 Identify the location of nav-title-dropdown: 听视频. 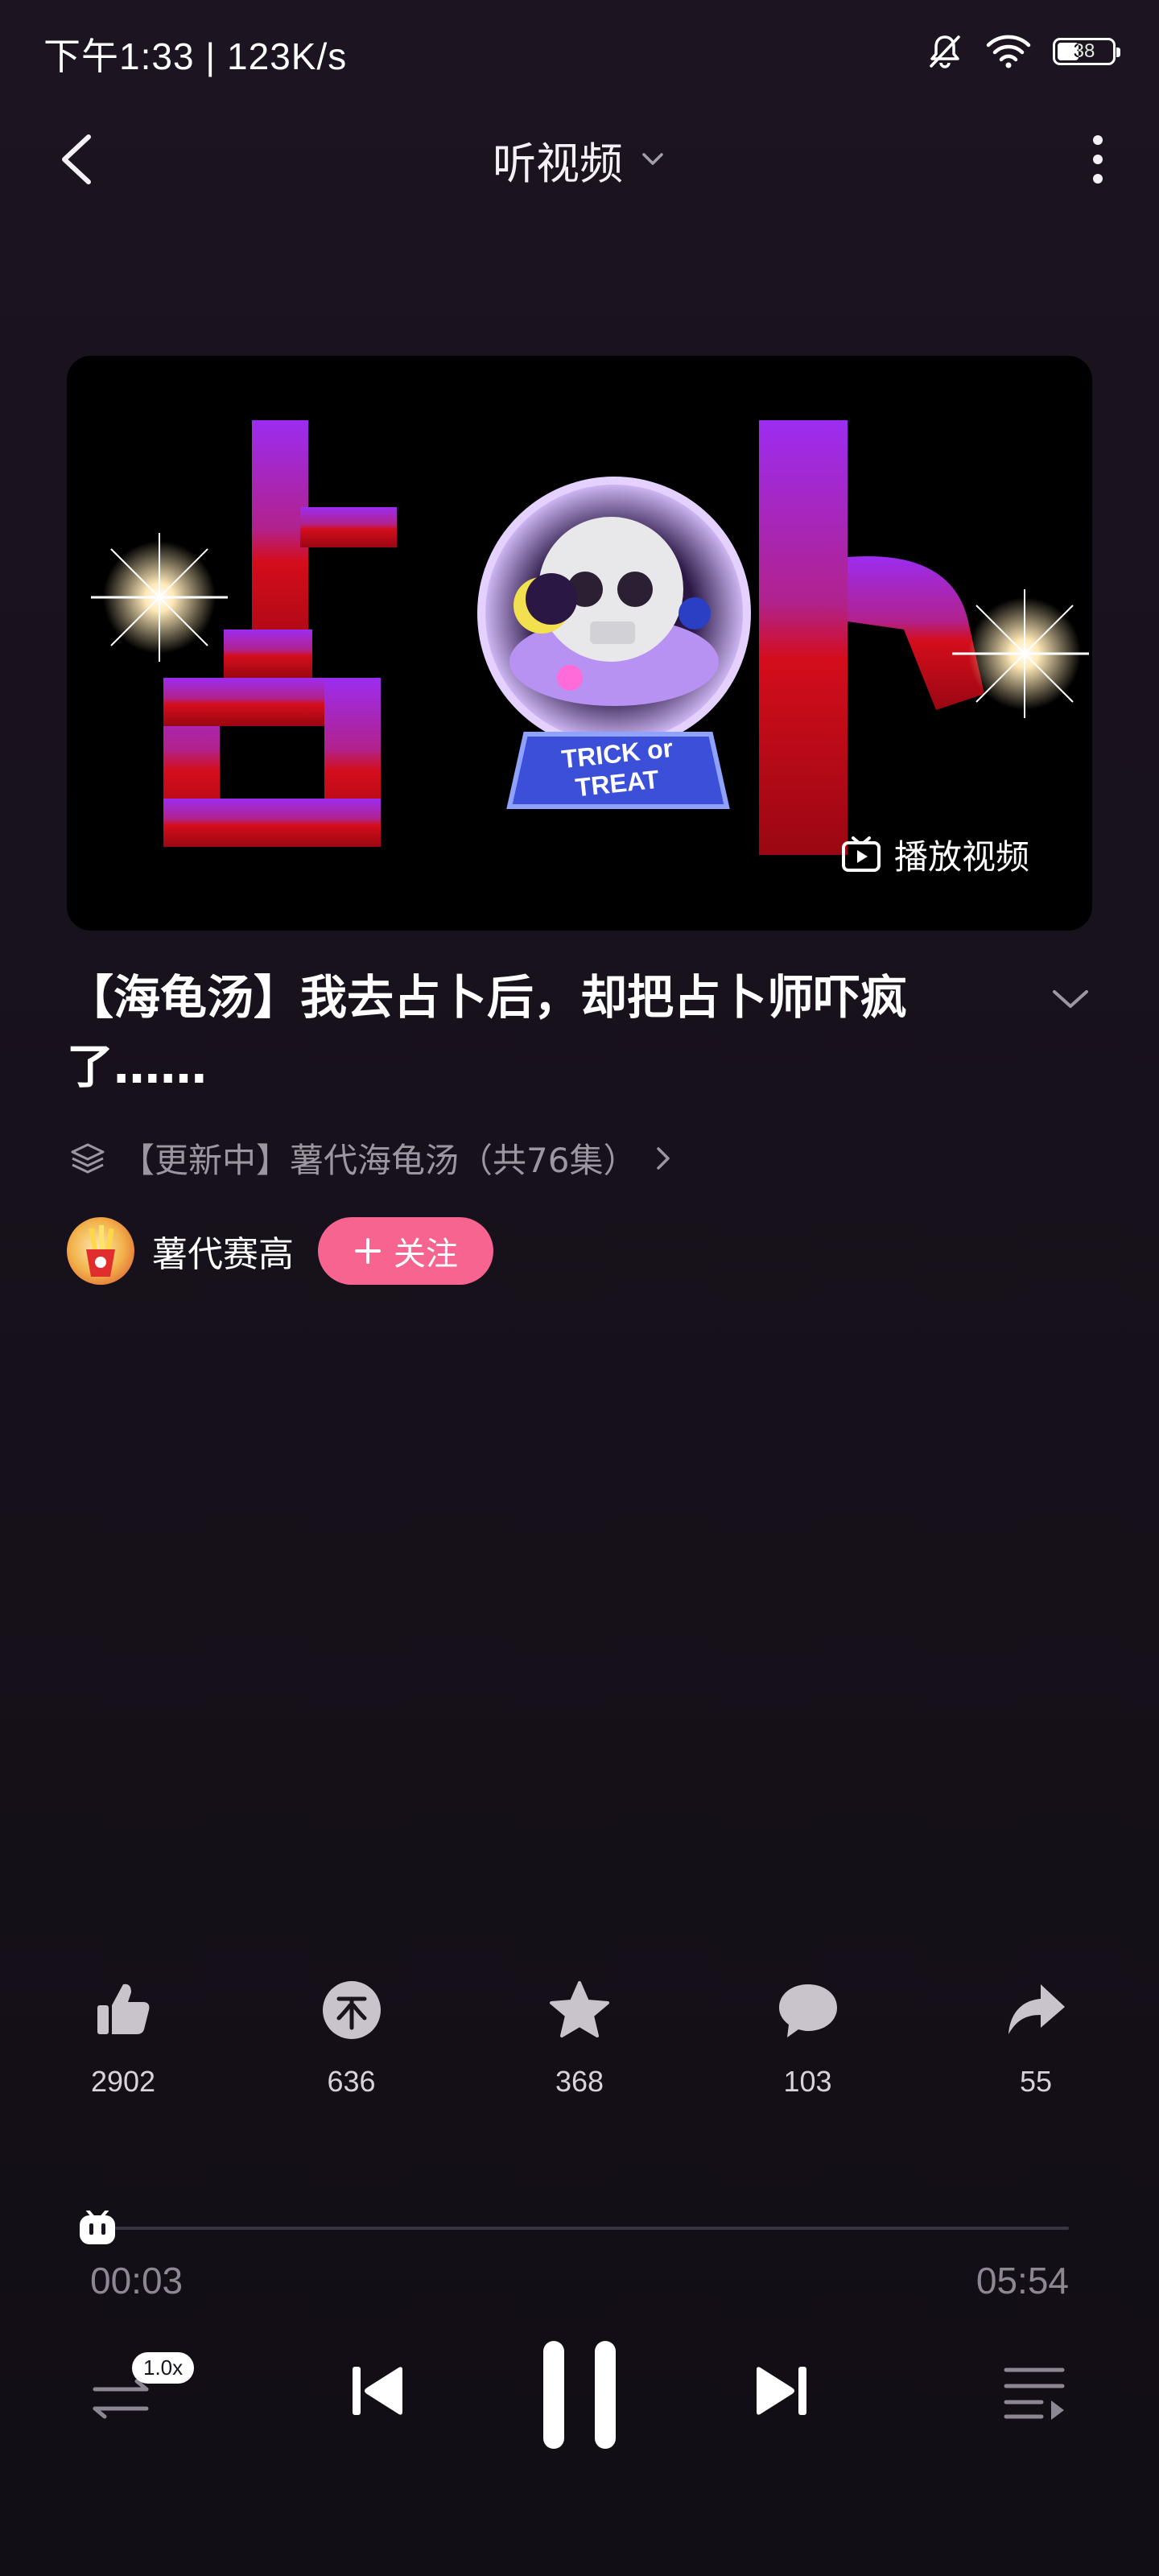
(579, 159).